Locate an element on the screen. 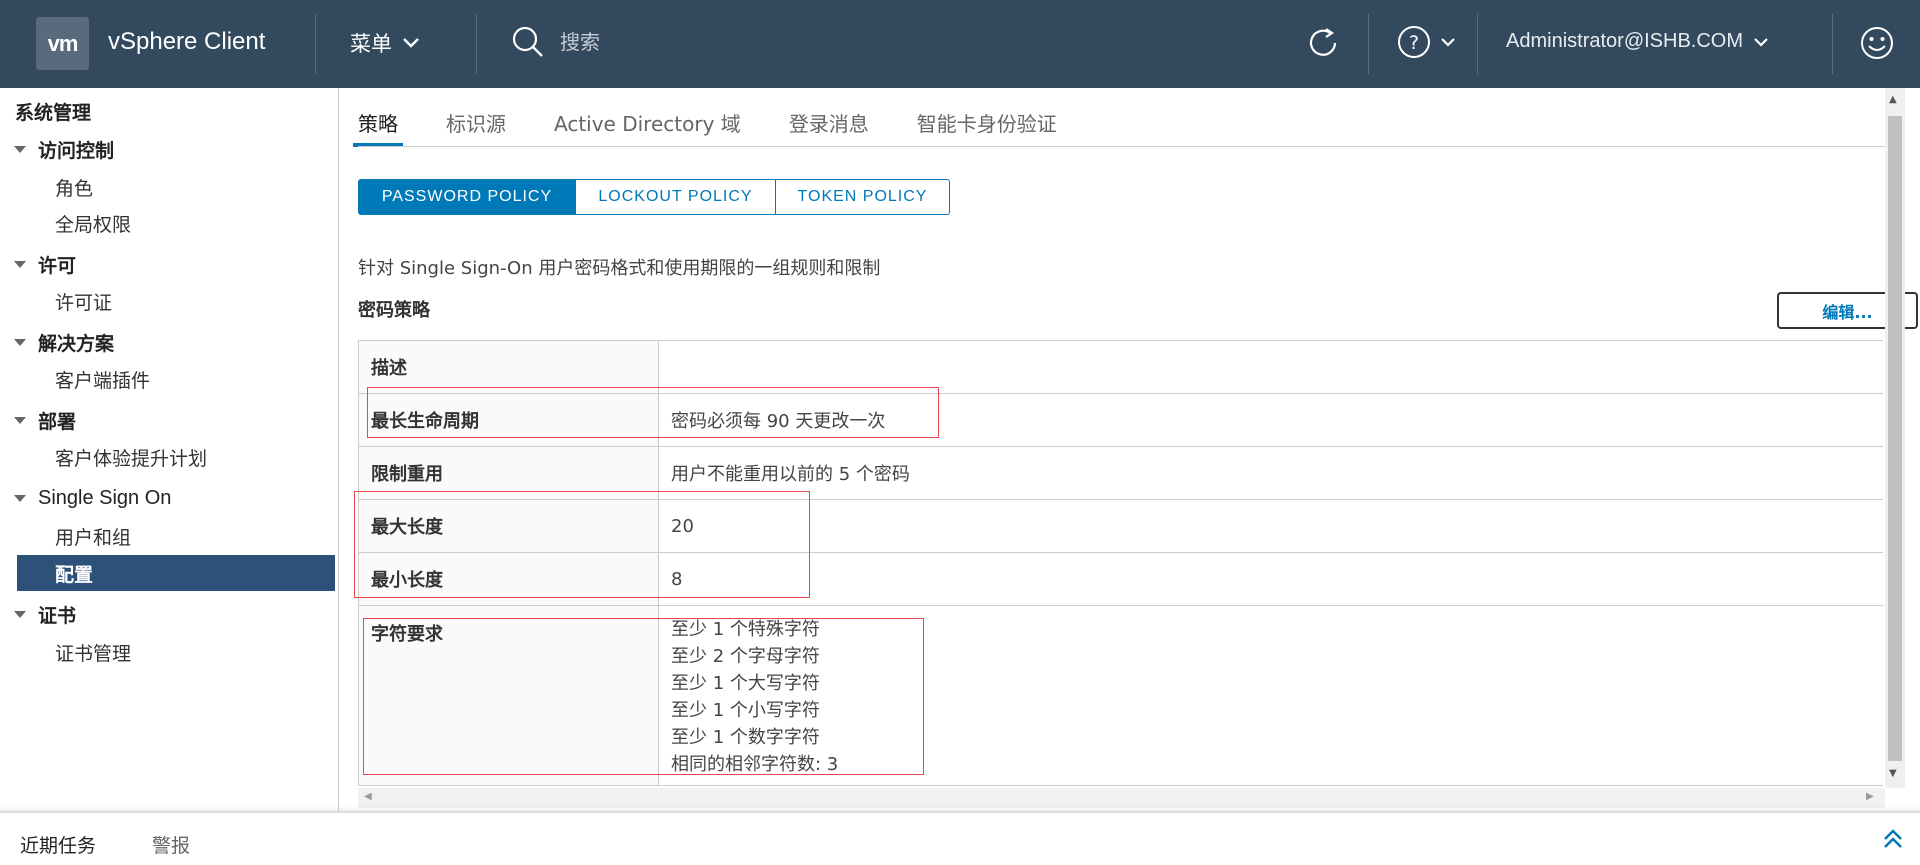  row-key: 字符要求 is located at coordinates (508, 695).